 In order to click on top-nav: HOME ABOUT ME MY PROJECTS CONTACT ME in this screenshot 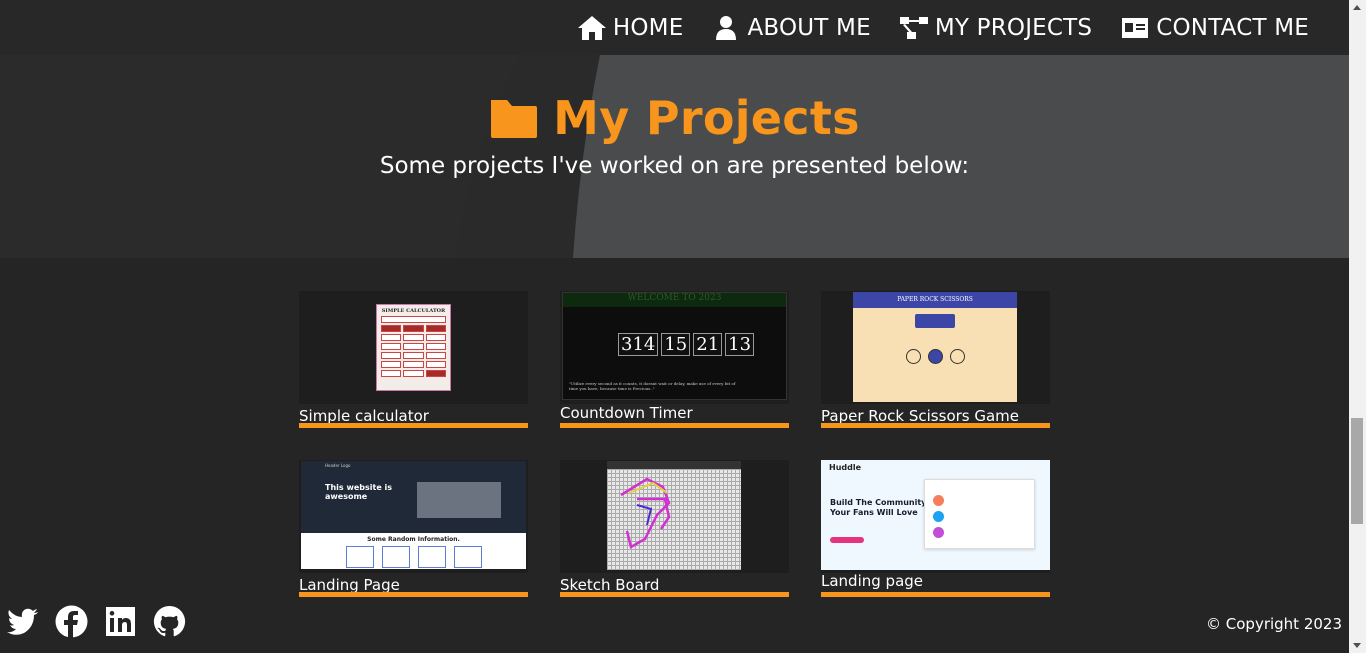, I will do `click(674, 27)`.